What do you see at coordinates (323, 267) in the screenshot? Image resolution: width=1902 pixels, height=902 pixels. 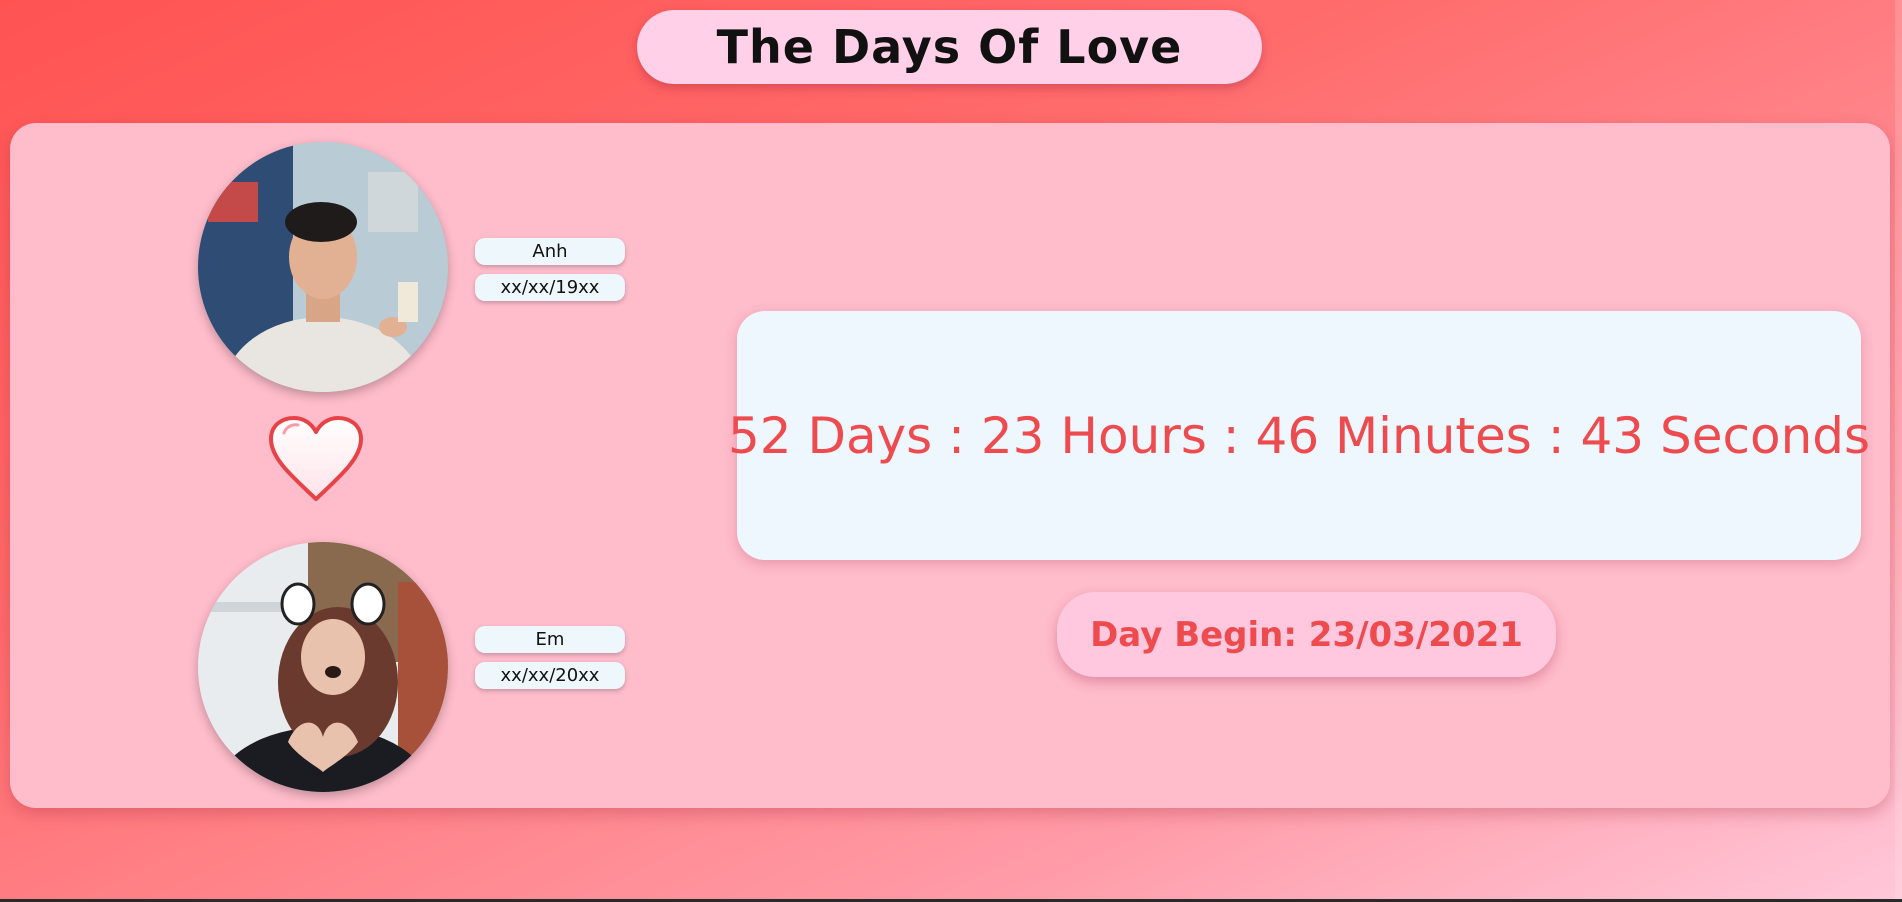 I see `avatar-person-one` at bounding box center [323, 267].